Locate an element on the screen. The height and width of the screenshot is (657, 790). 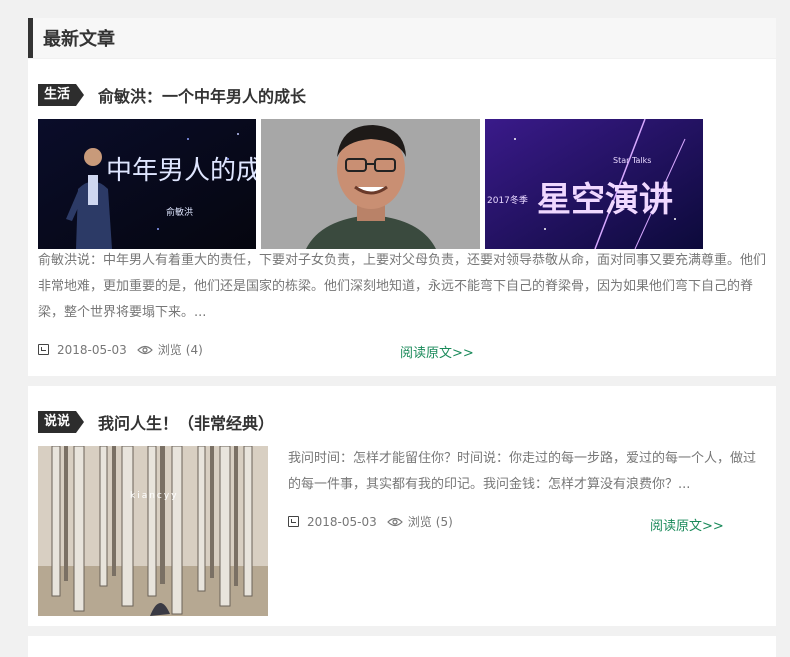
article-title: 我问人生！（非常经典） is located at coordinates (186, 422).